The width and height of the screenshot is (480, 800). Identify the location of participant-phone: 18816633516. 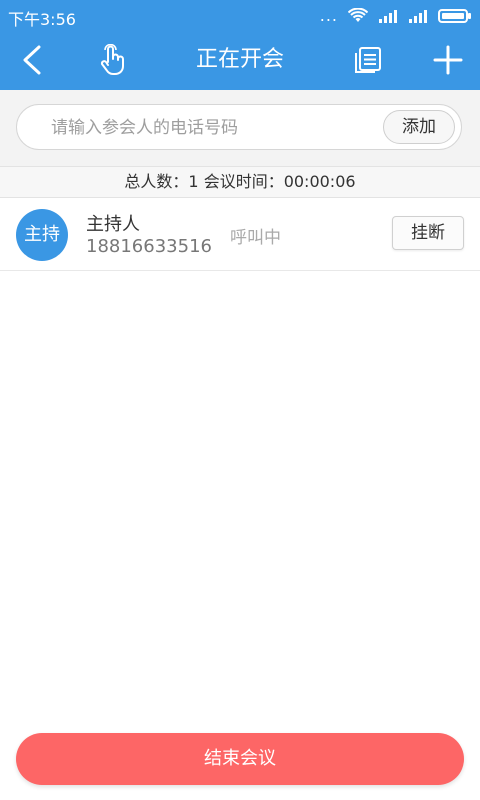
(149, 246).